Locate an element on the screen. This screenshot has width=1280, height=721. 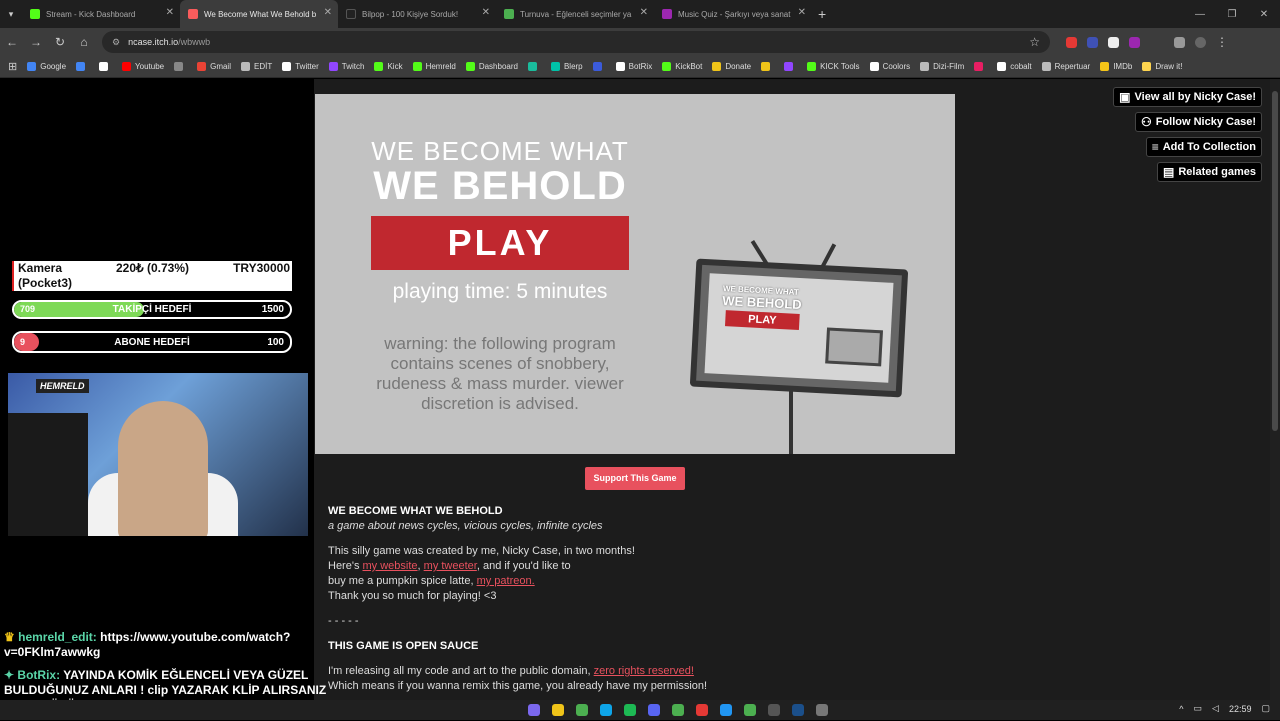
tab-search-icon: ▾ is located at coordinates (11, 14).